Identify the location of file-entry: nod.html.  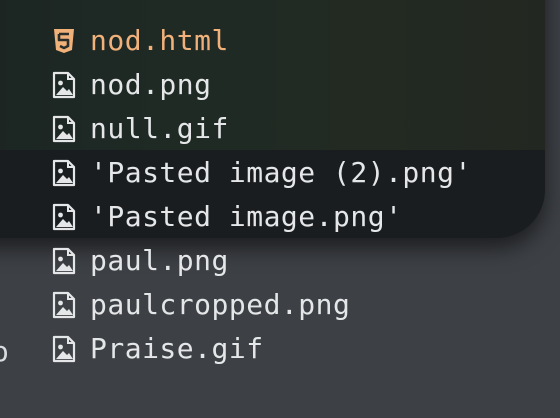
(261, 41).